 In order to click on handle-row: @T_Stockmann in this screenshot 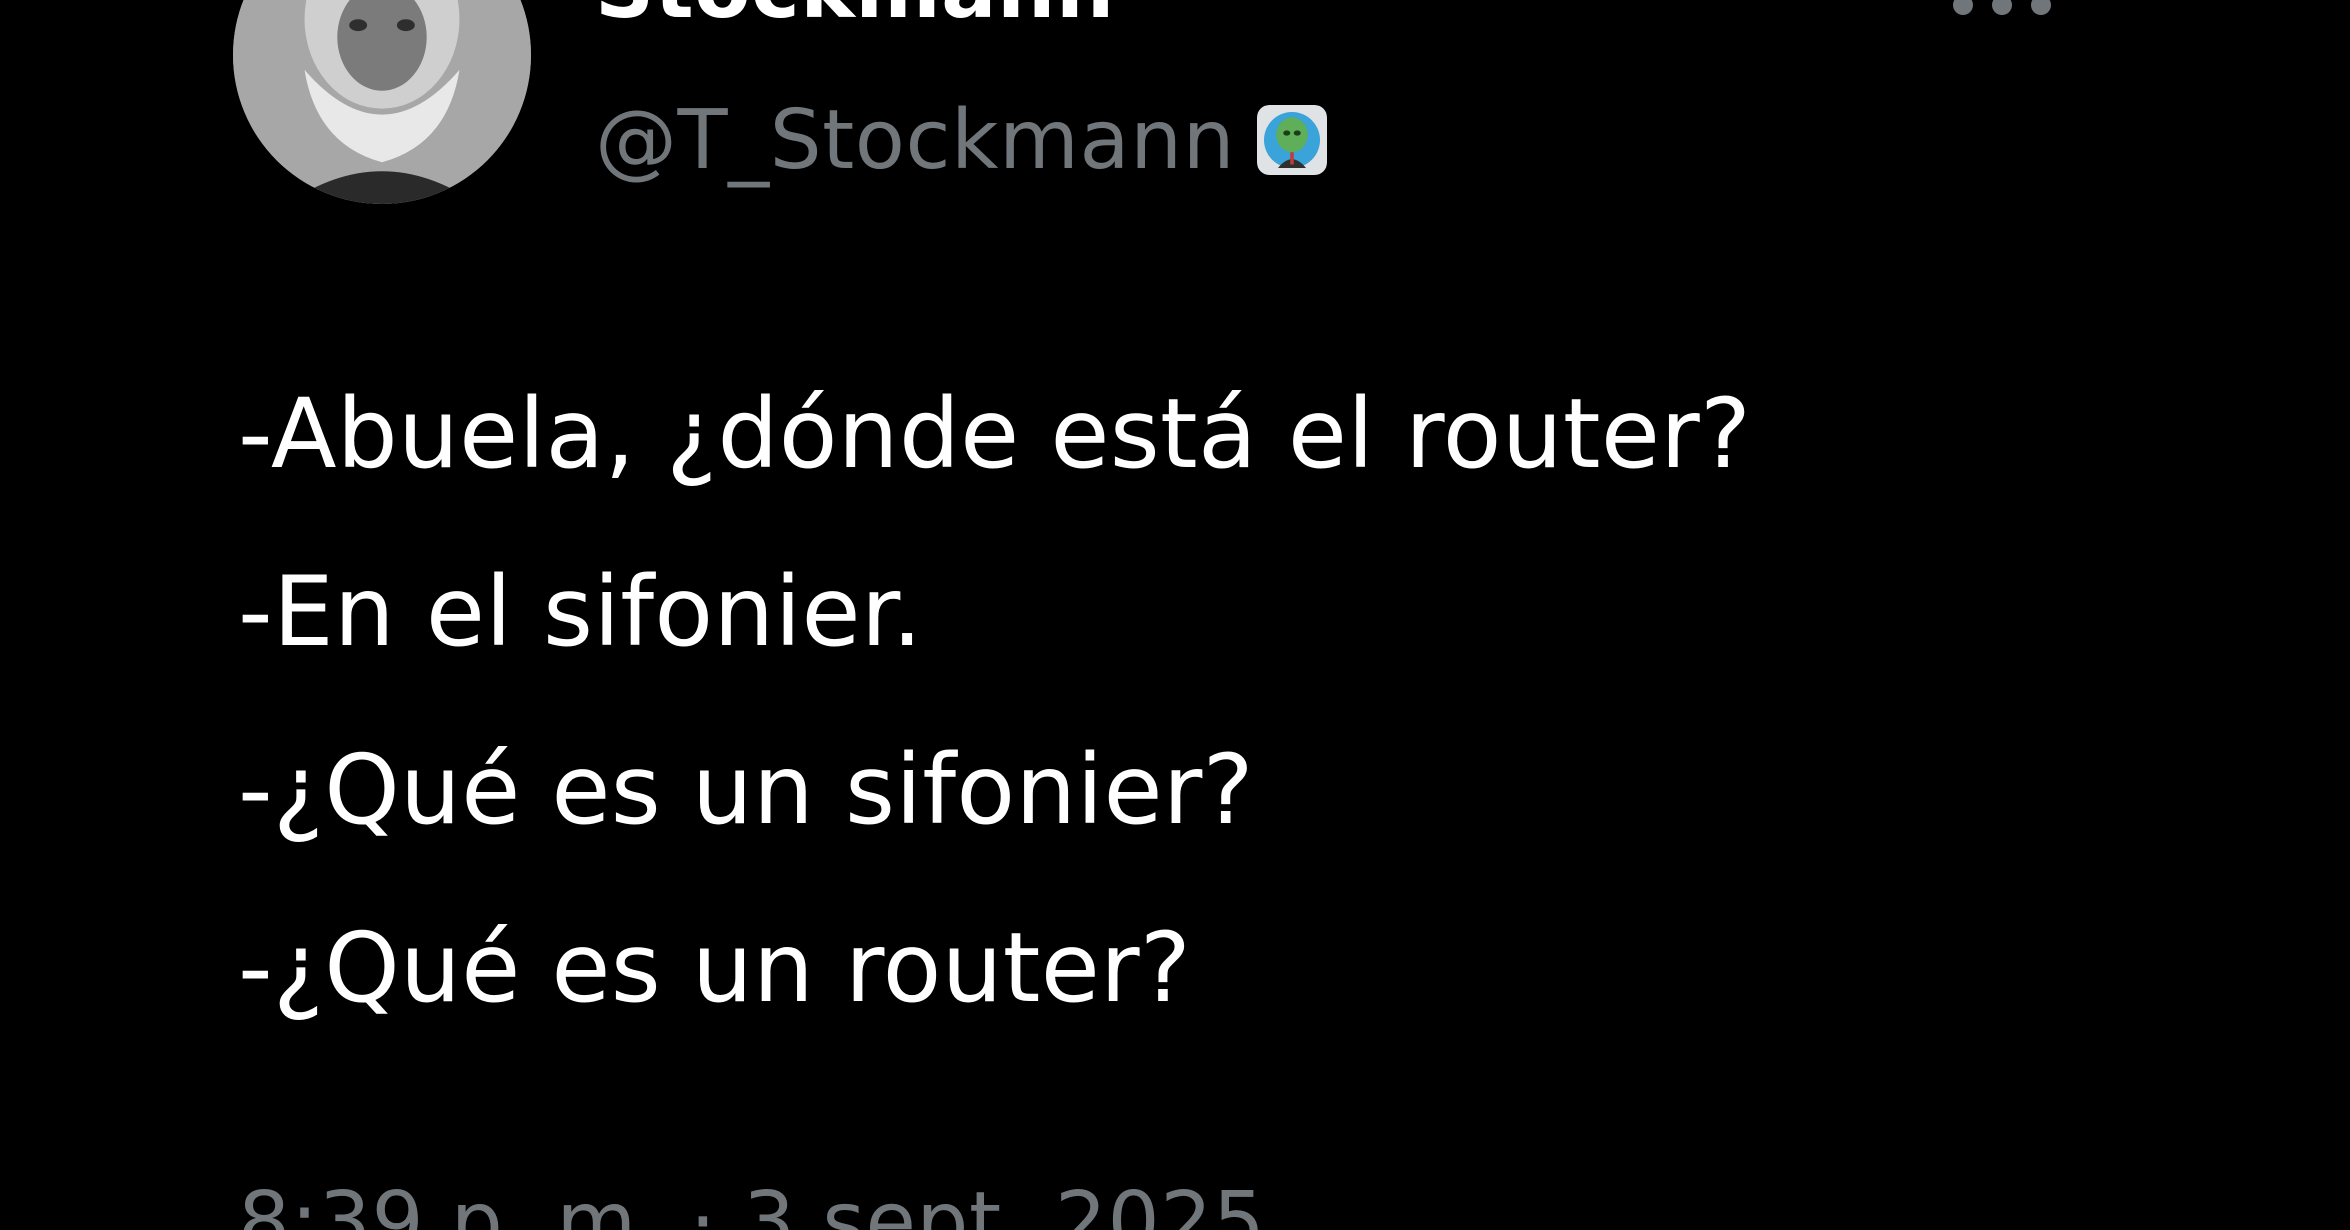, I will do `click(961, 140)`.